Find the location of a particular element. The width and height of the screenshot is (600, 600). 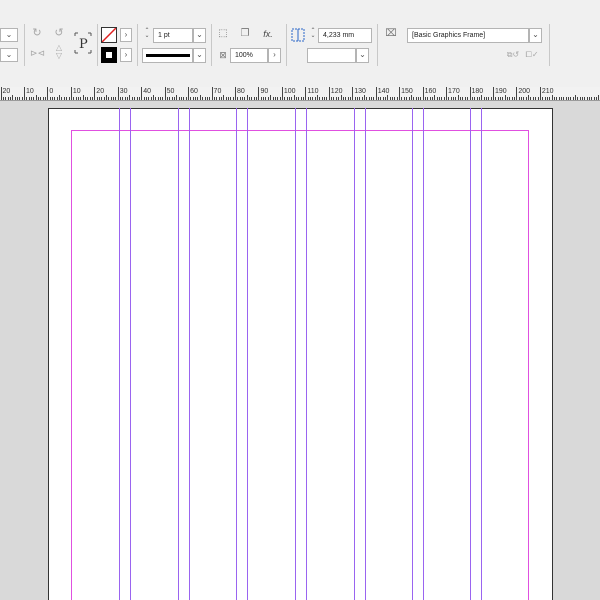

ruler-label: 50 is located at coordinates (170, 91).